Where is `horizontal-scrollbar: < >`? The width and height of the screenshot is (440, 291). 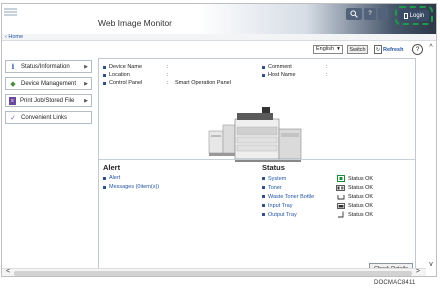 horizontal-scrollbar: < > is located at coordinates (214, 272).